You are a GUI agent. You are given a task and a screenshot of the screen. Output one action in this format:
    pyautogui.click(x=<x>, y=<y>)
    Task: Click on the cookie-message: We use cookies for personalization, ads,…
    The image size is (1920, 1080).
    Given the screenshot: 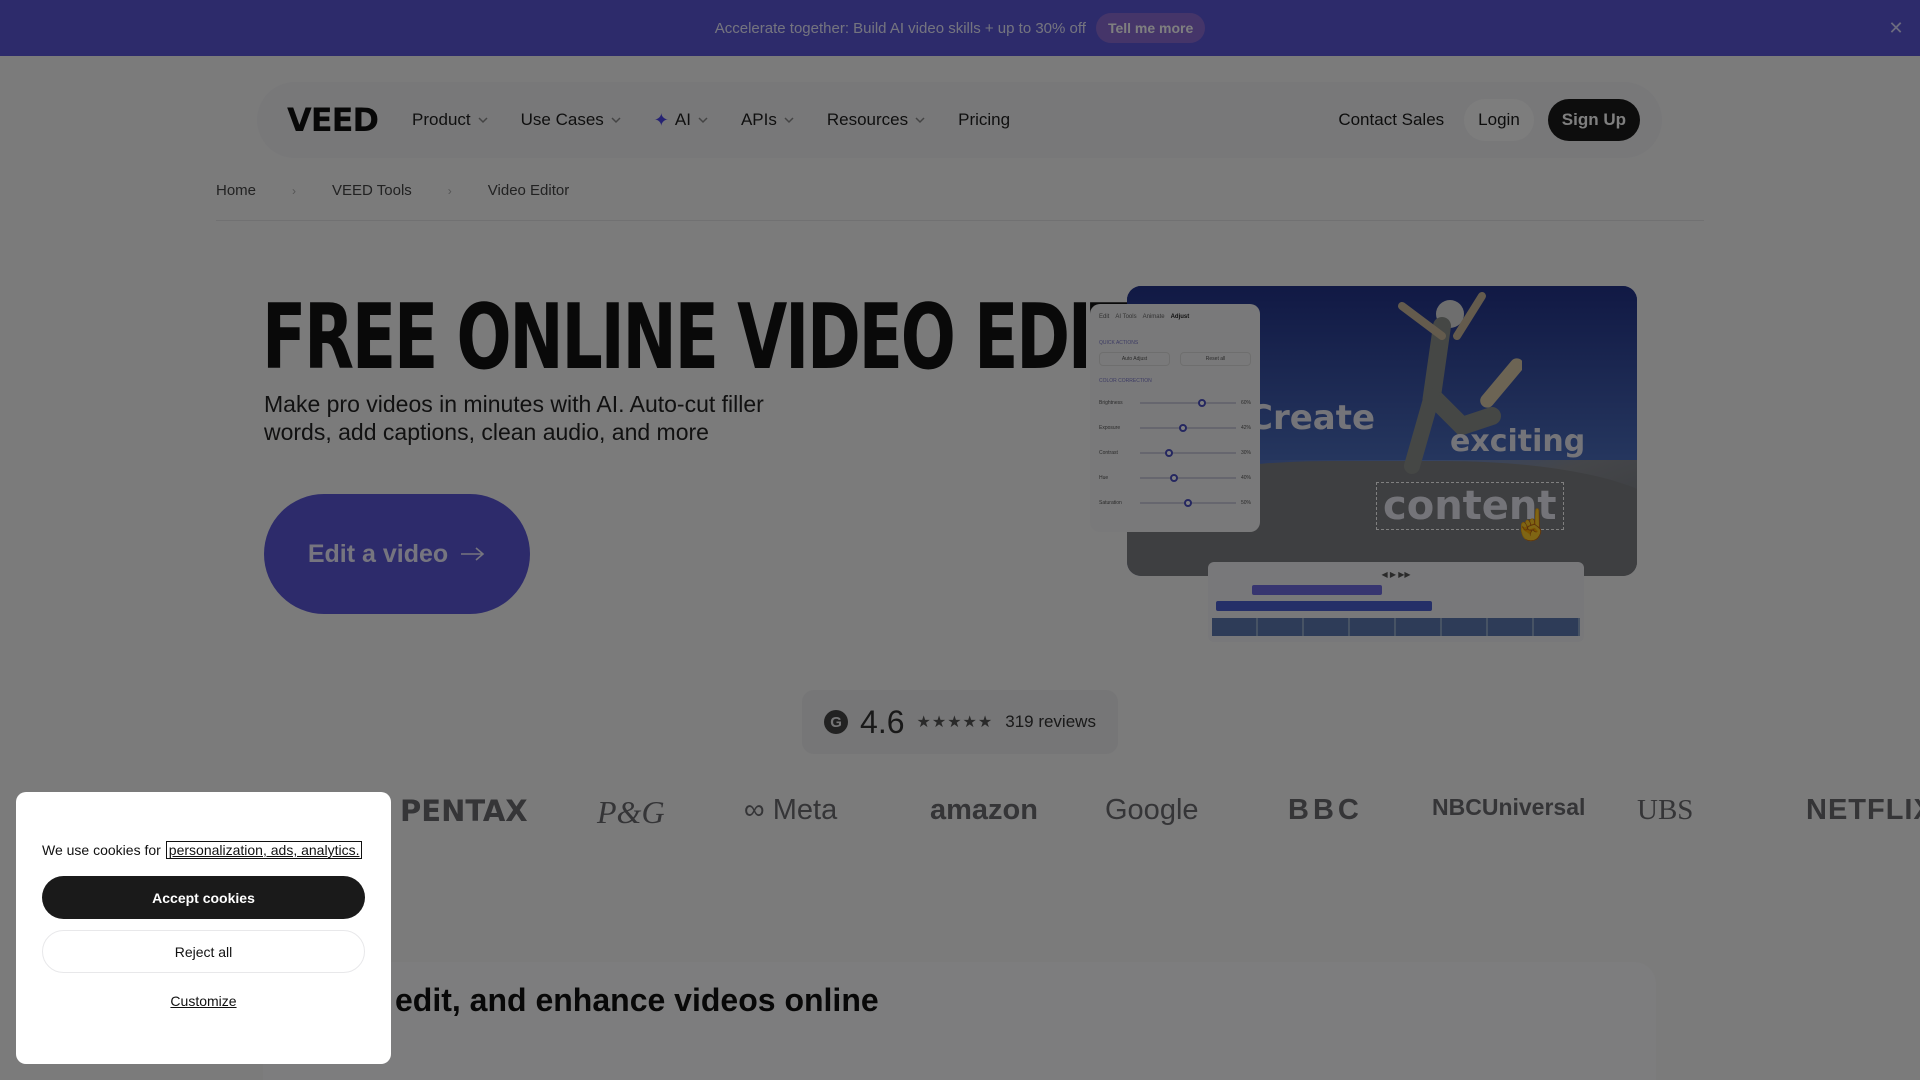 What is the action you would take?
    pyautogui.click(x=203, y=850)
    